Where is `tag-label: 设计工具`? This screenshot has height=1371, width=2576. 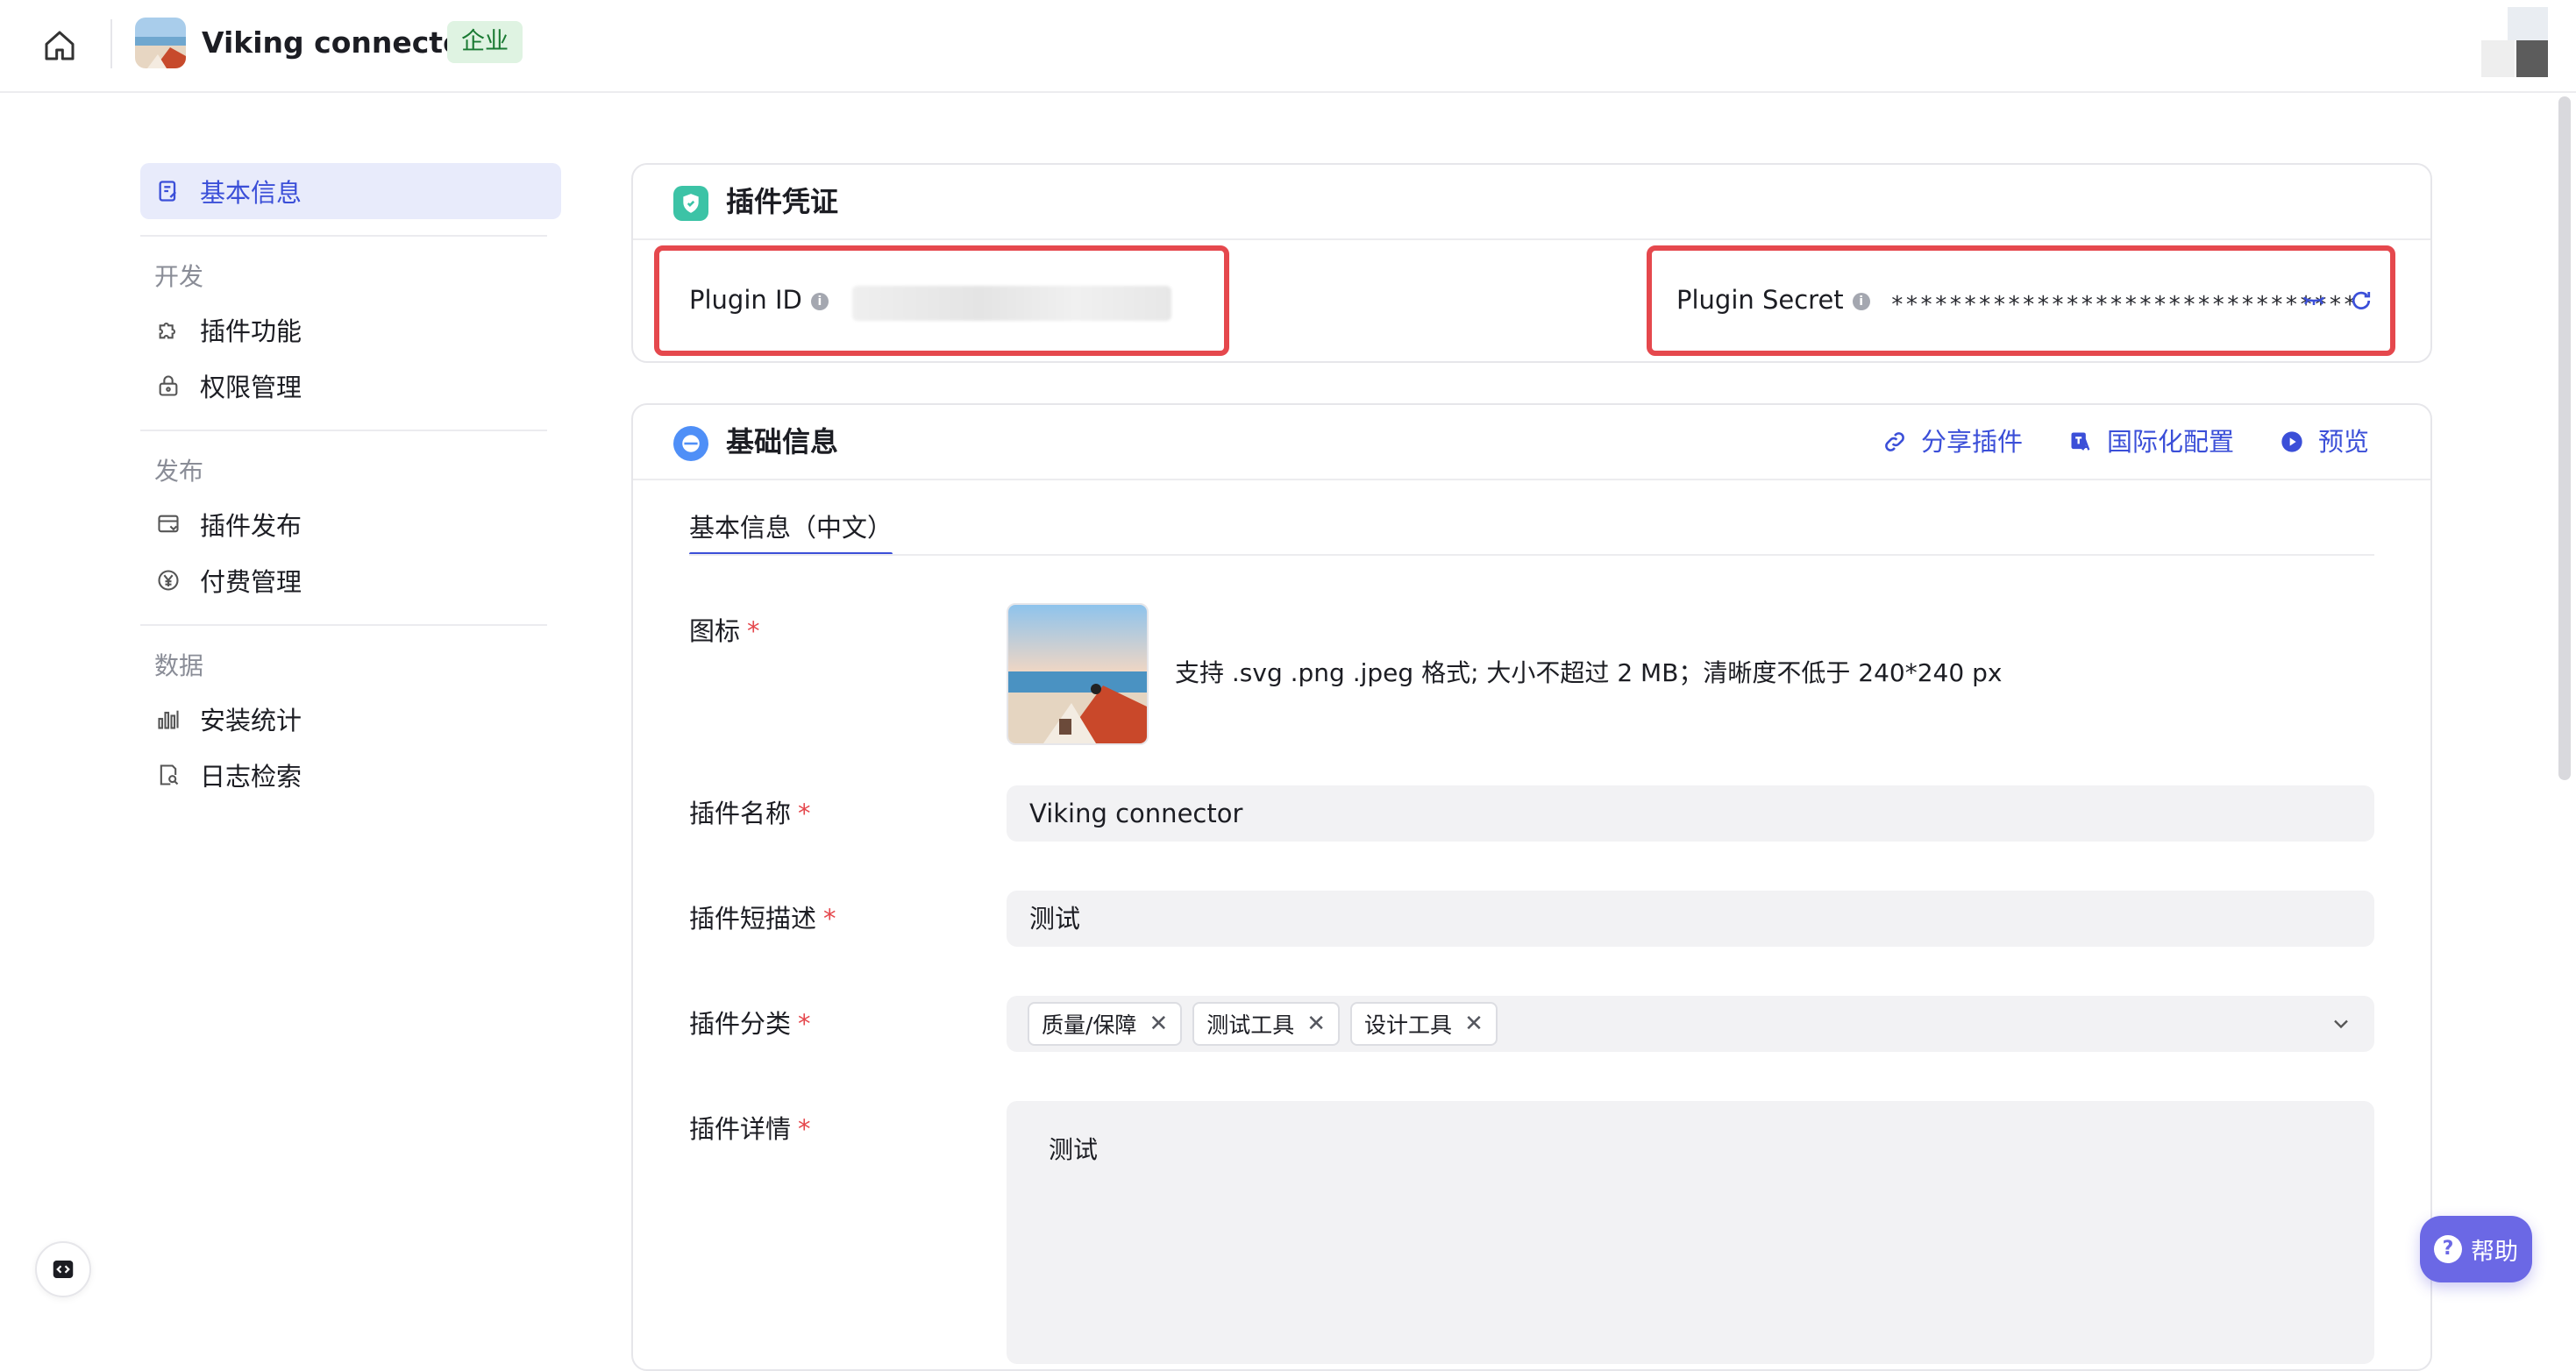 tag-label: 设计工具 is located at coordinates (1408, 1025).